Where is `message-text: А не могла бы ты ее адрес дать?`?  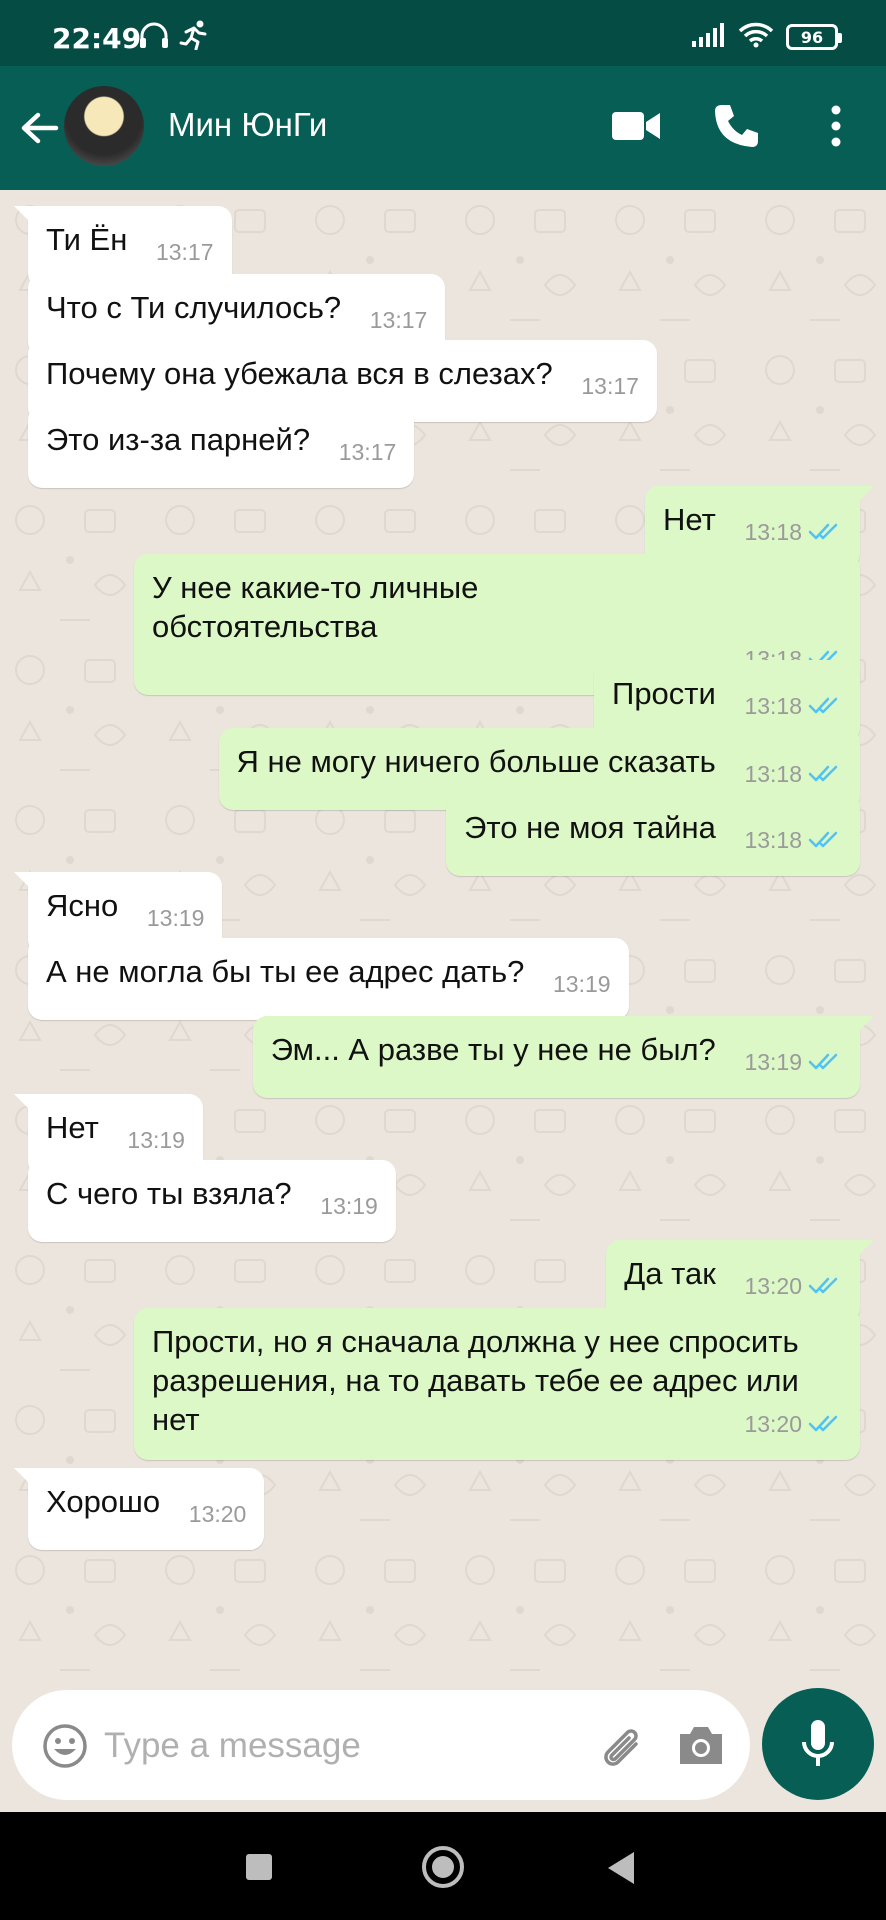
message-text: А не могла бы ты ее адрес дать? is located at coordinates (285, 971).